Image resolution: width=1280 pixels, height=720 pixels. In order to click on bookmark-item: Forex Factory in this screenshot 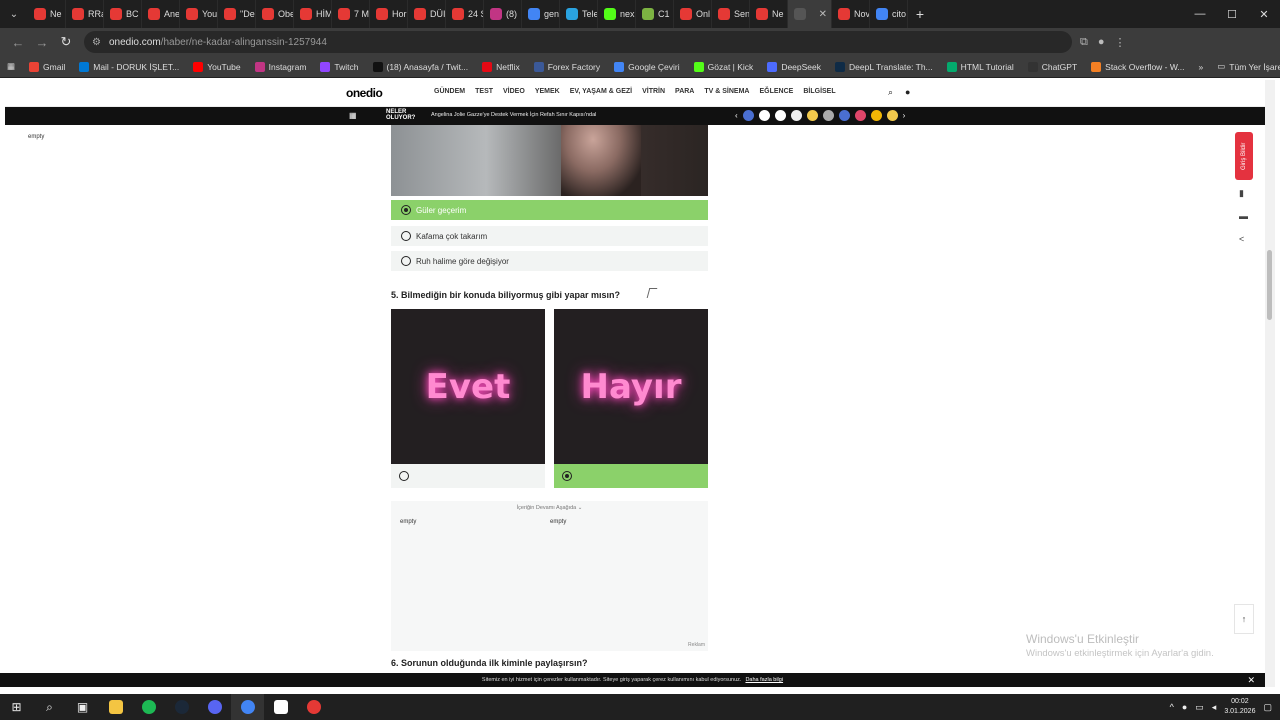, I will do `click(567, 66)`.